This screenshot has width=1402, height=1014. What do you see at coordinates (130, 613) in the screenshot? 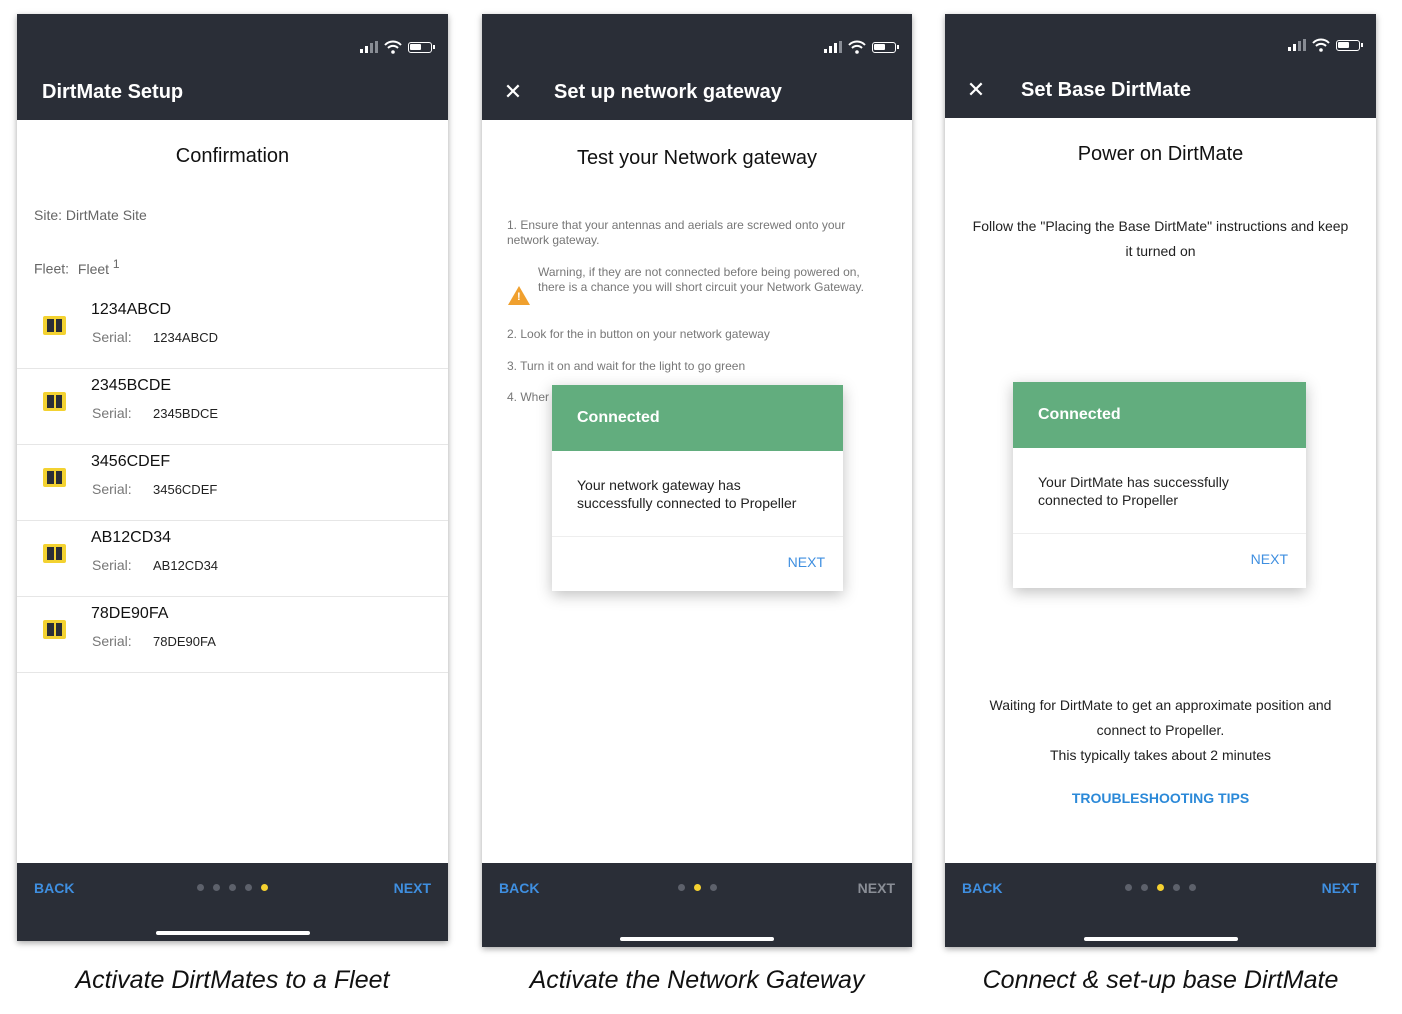
I see `dirtmate-name: 78DE90FA` at bounding box center [130, 613].